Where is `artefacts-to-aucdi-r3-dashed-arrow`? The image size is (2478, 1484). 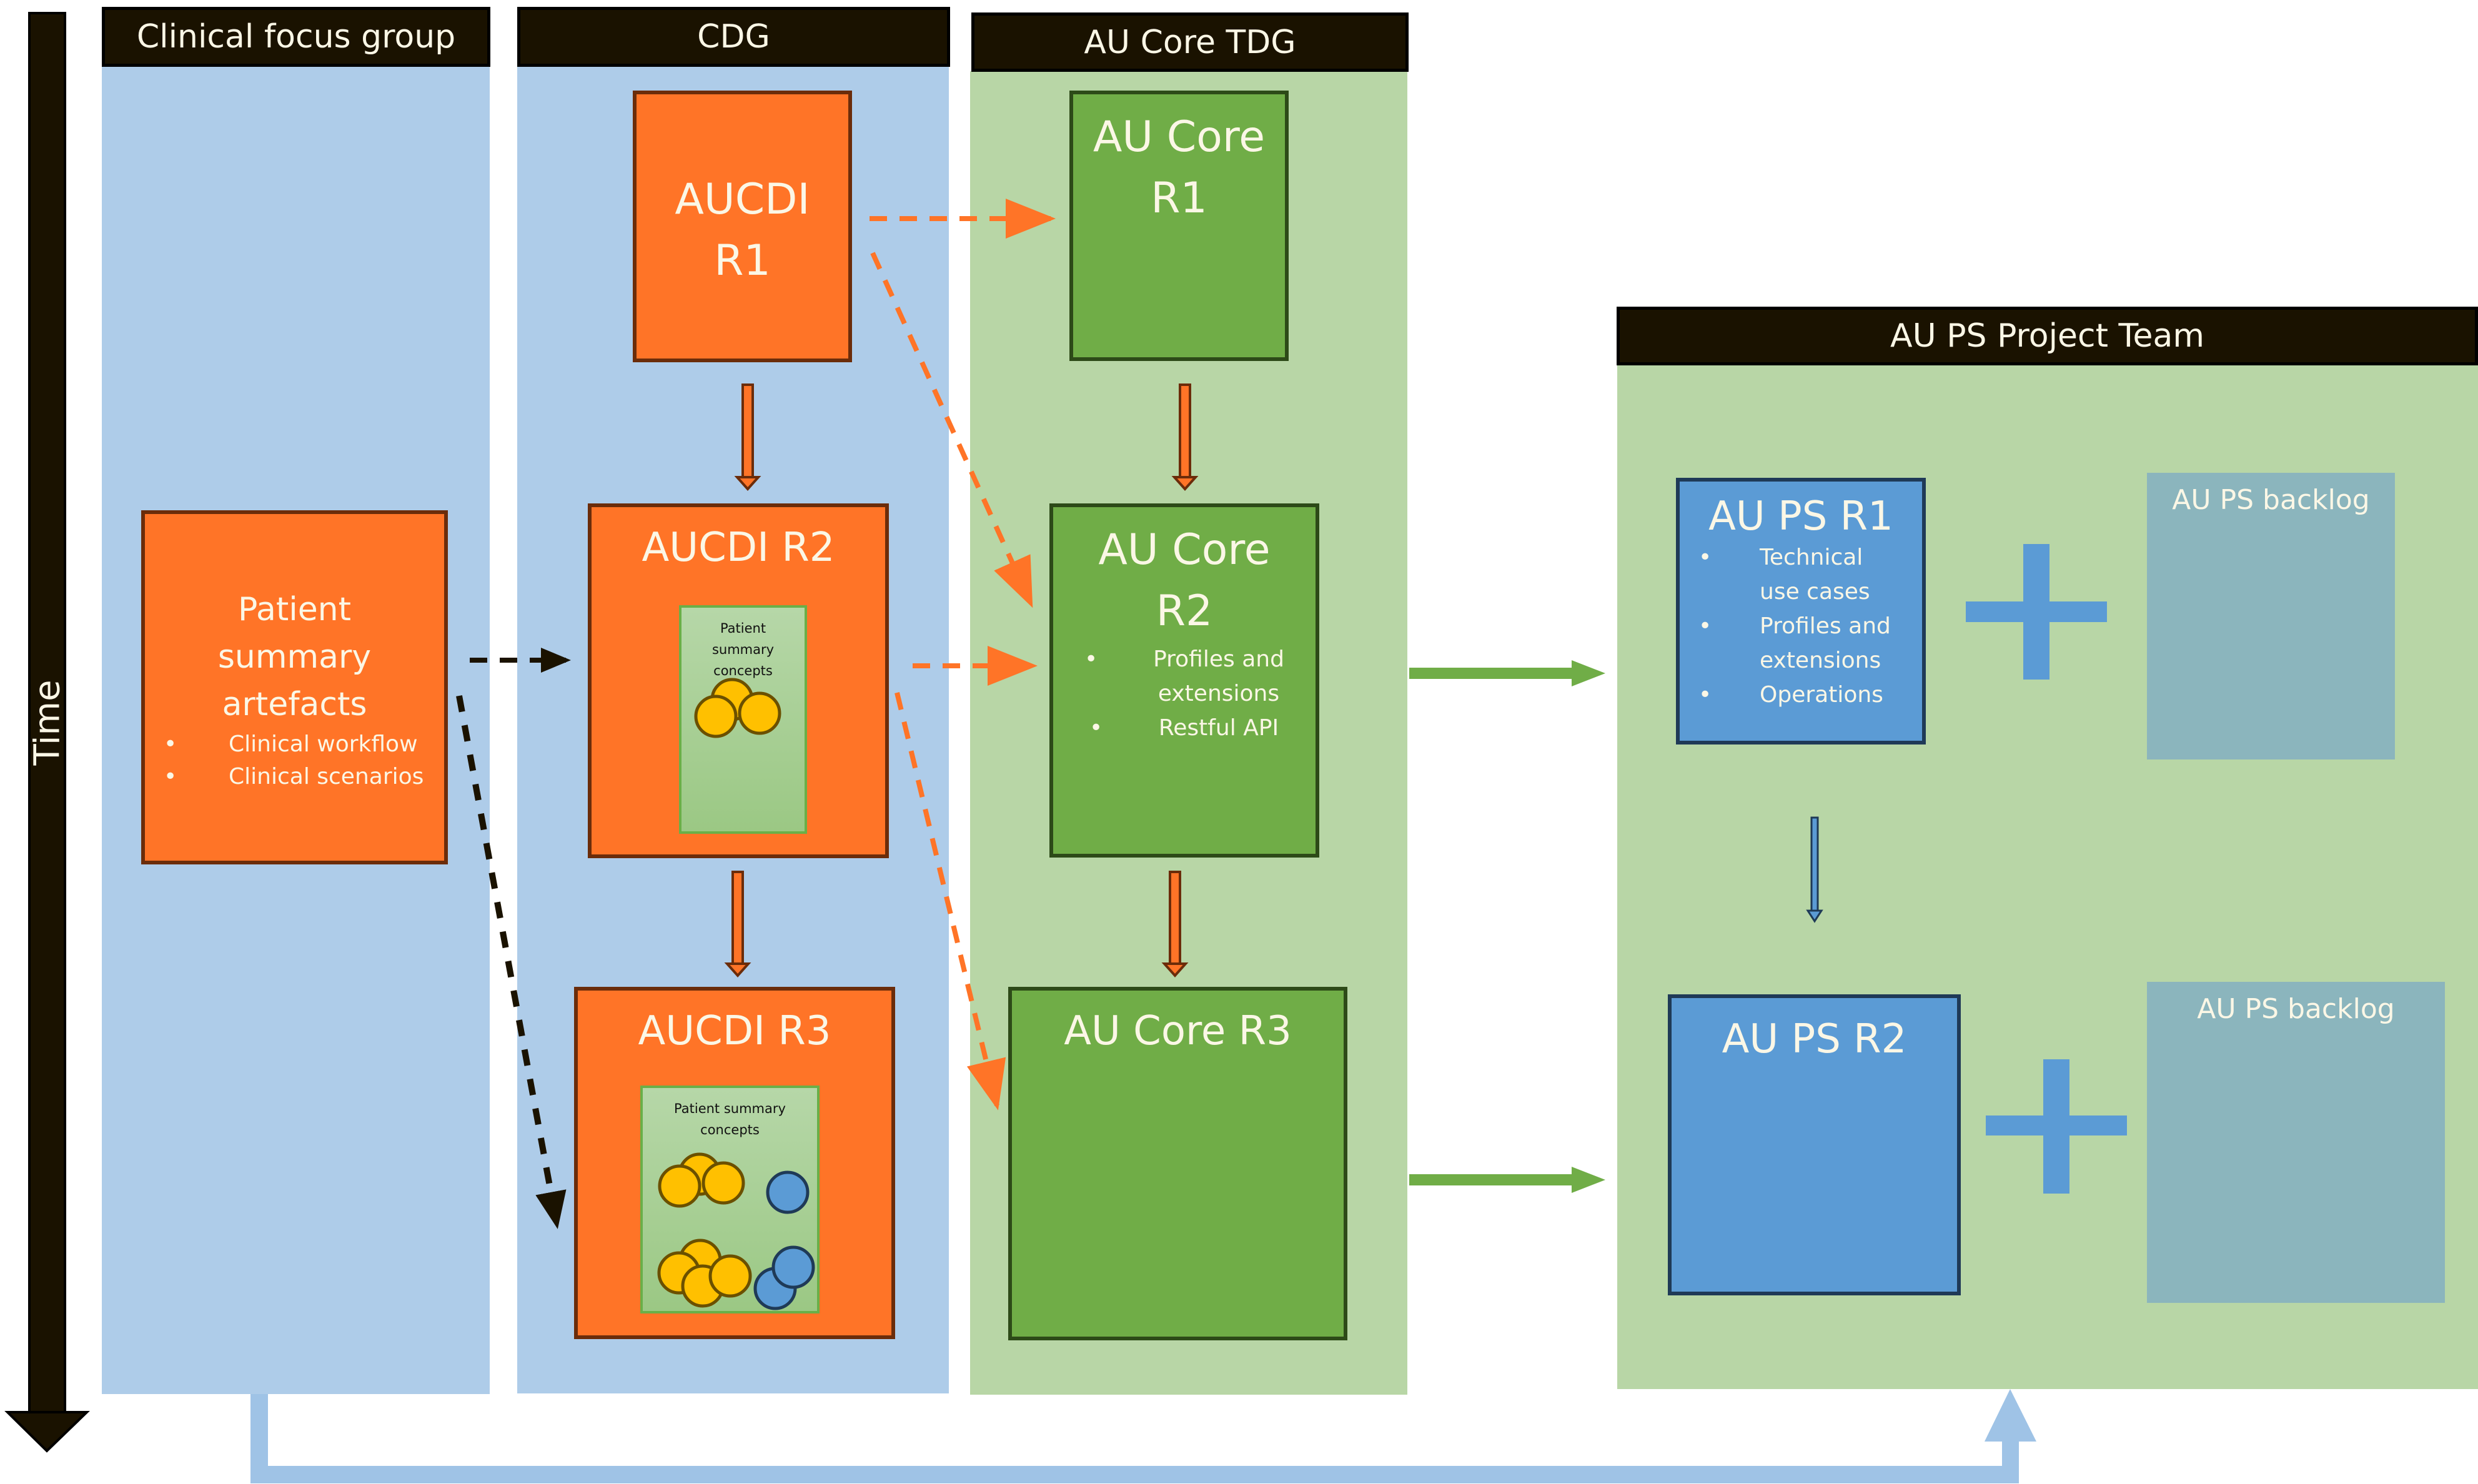
artefacts-to-aucdi-r3-dashed-arrow is located at coordinates (511, 962).